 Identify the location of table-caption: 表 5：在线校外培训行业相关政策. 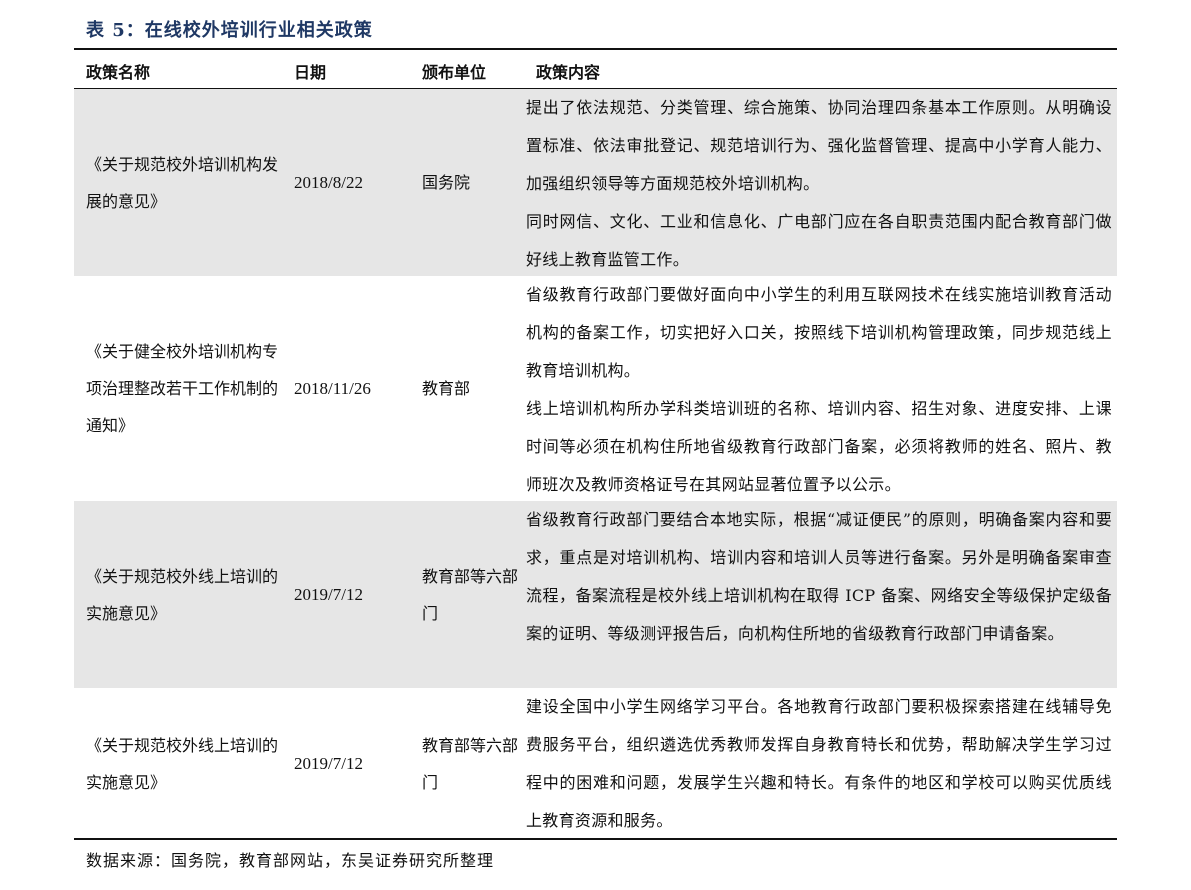
(229, 30).